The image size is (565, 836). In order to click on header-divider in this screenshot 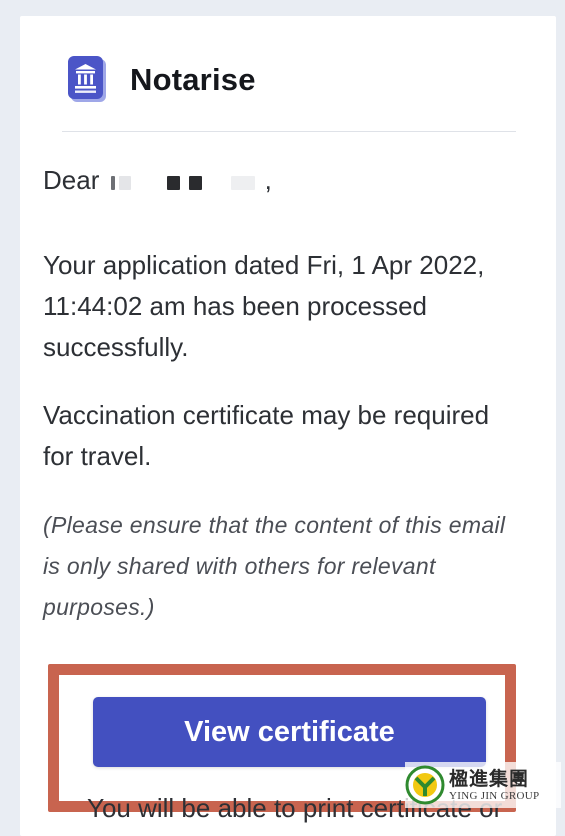, I will do `click(289, 131)`.